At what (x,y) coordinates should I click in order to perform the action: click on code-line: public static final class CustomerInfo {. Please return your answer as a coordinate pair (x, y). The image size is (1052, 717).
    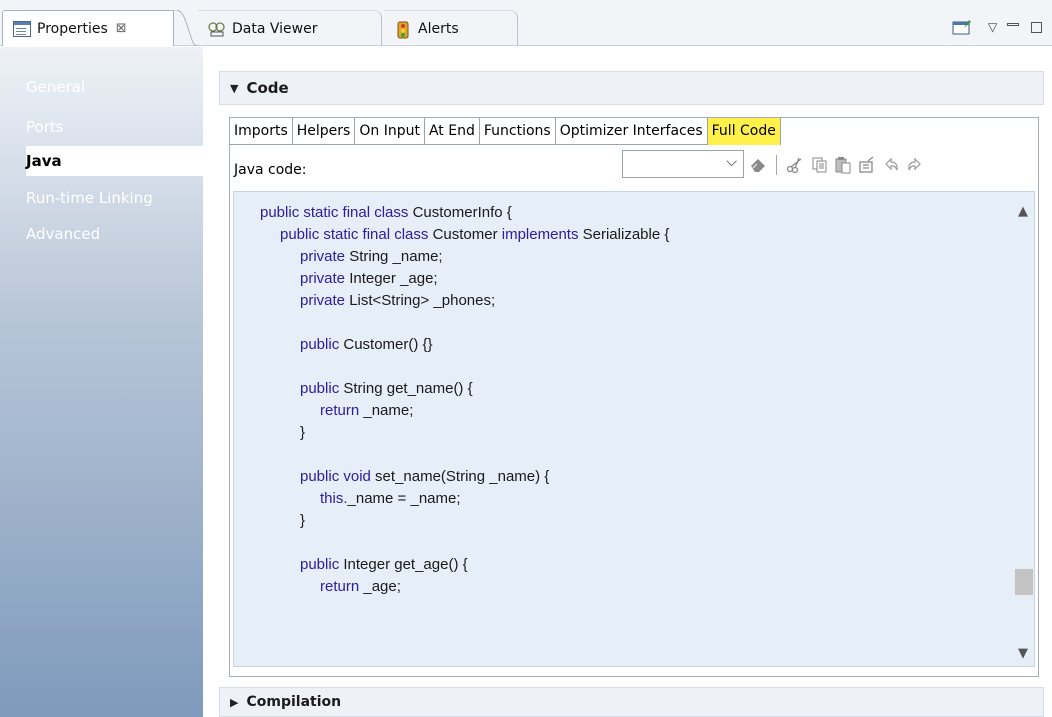
    Looking at the image, I should click on (464, 213).